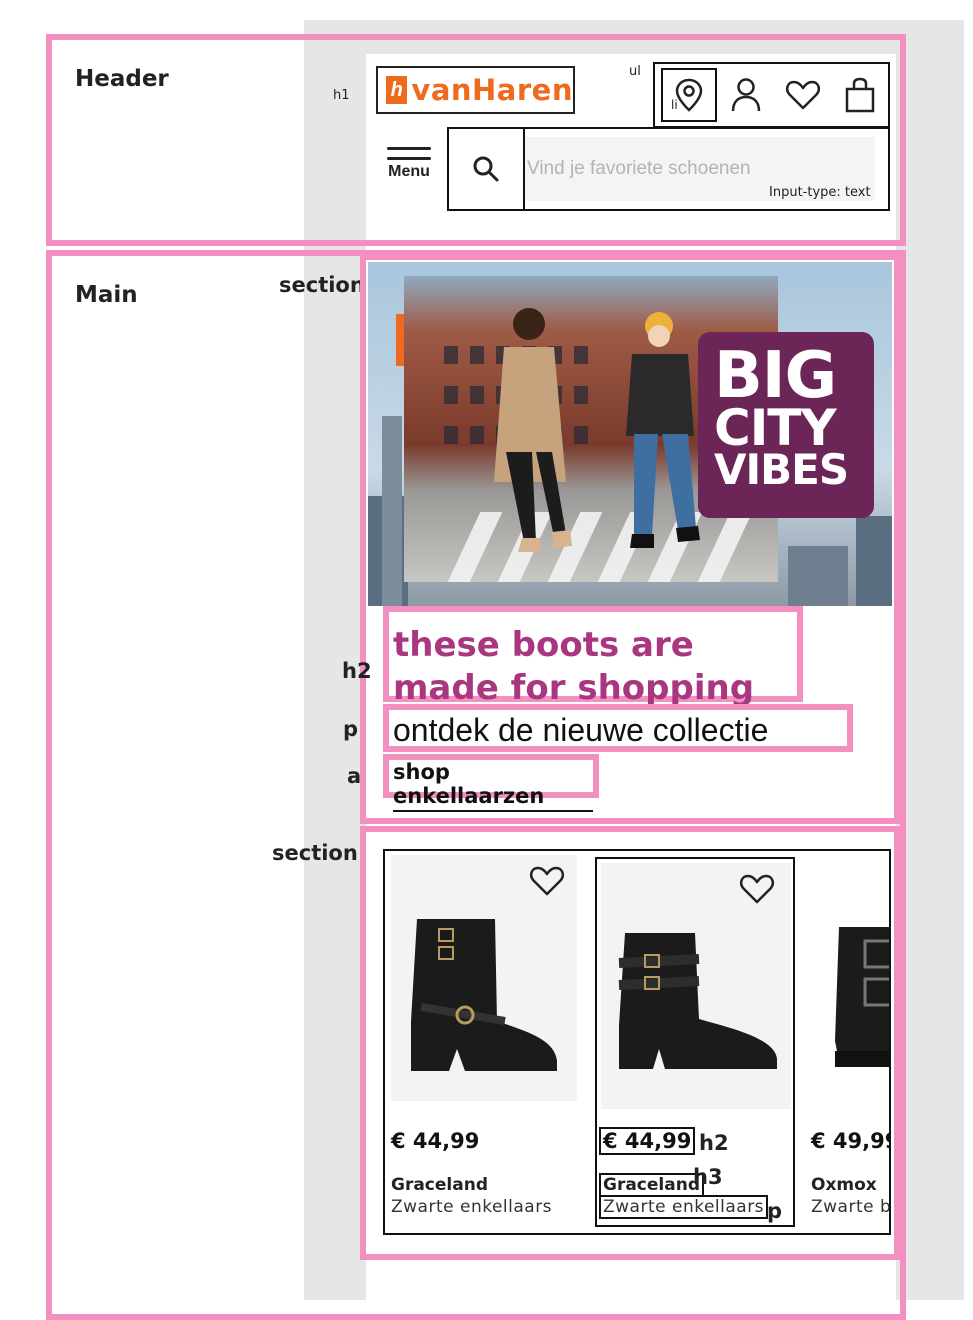 This screenshot has height=1320, width=973. What do you see at coordinates (351, 729) in the screenshot?
I see `p-tag-label: p` at bounding box center [351, 729].